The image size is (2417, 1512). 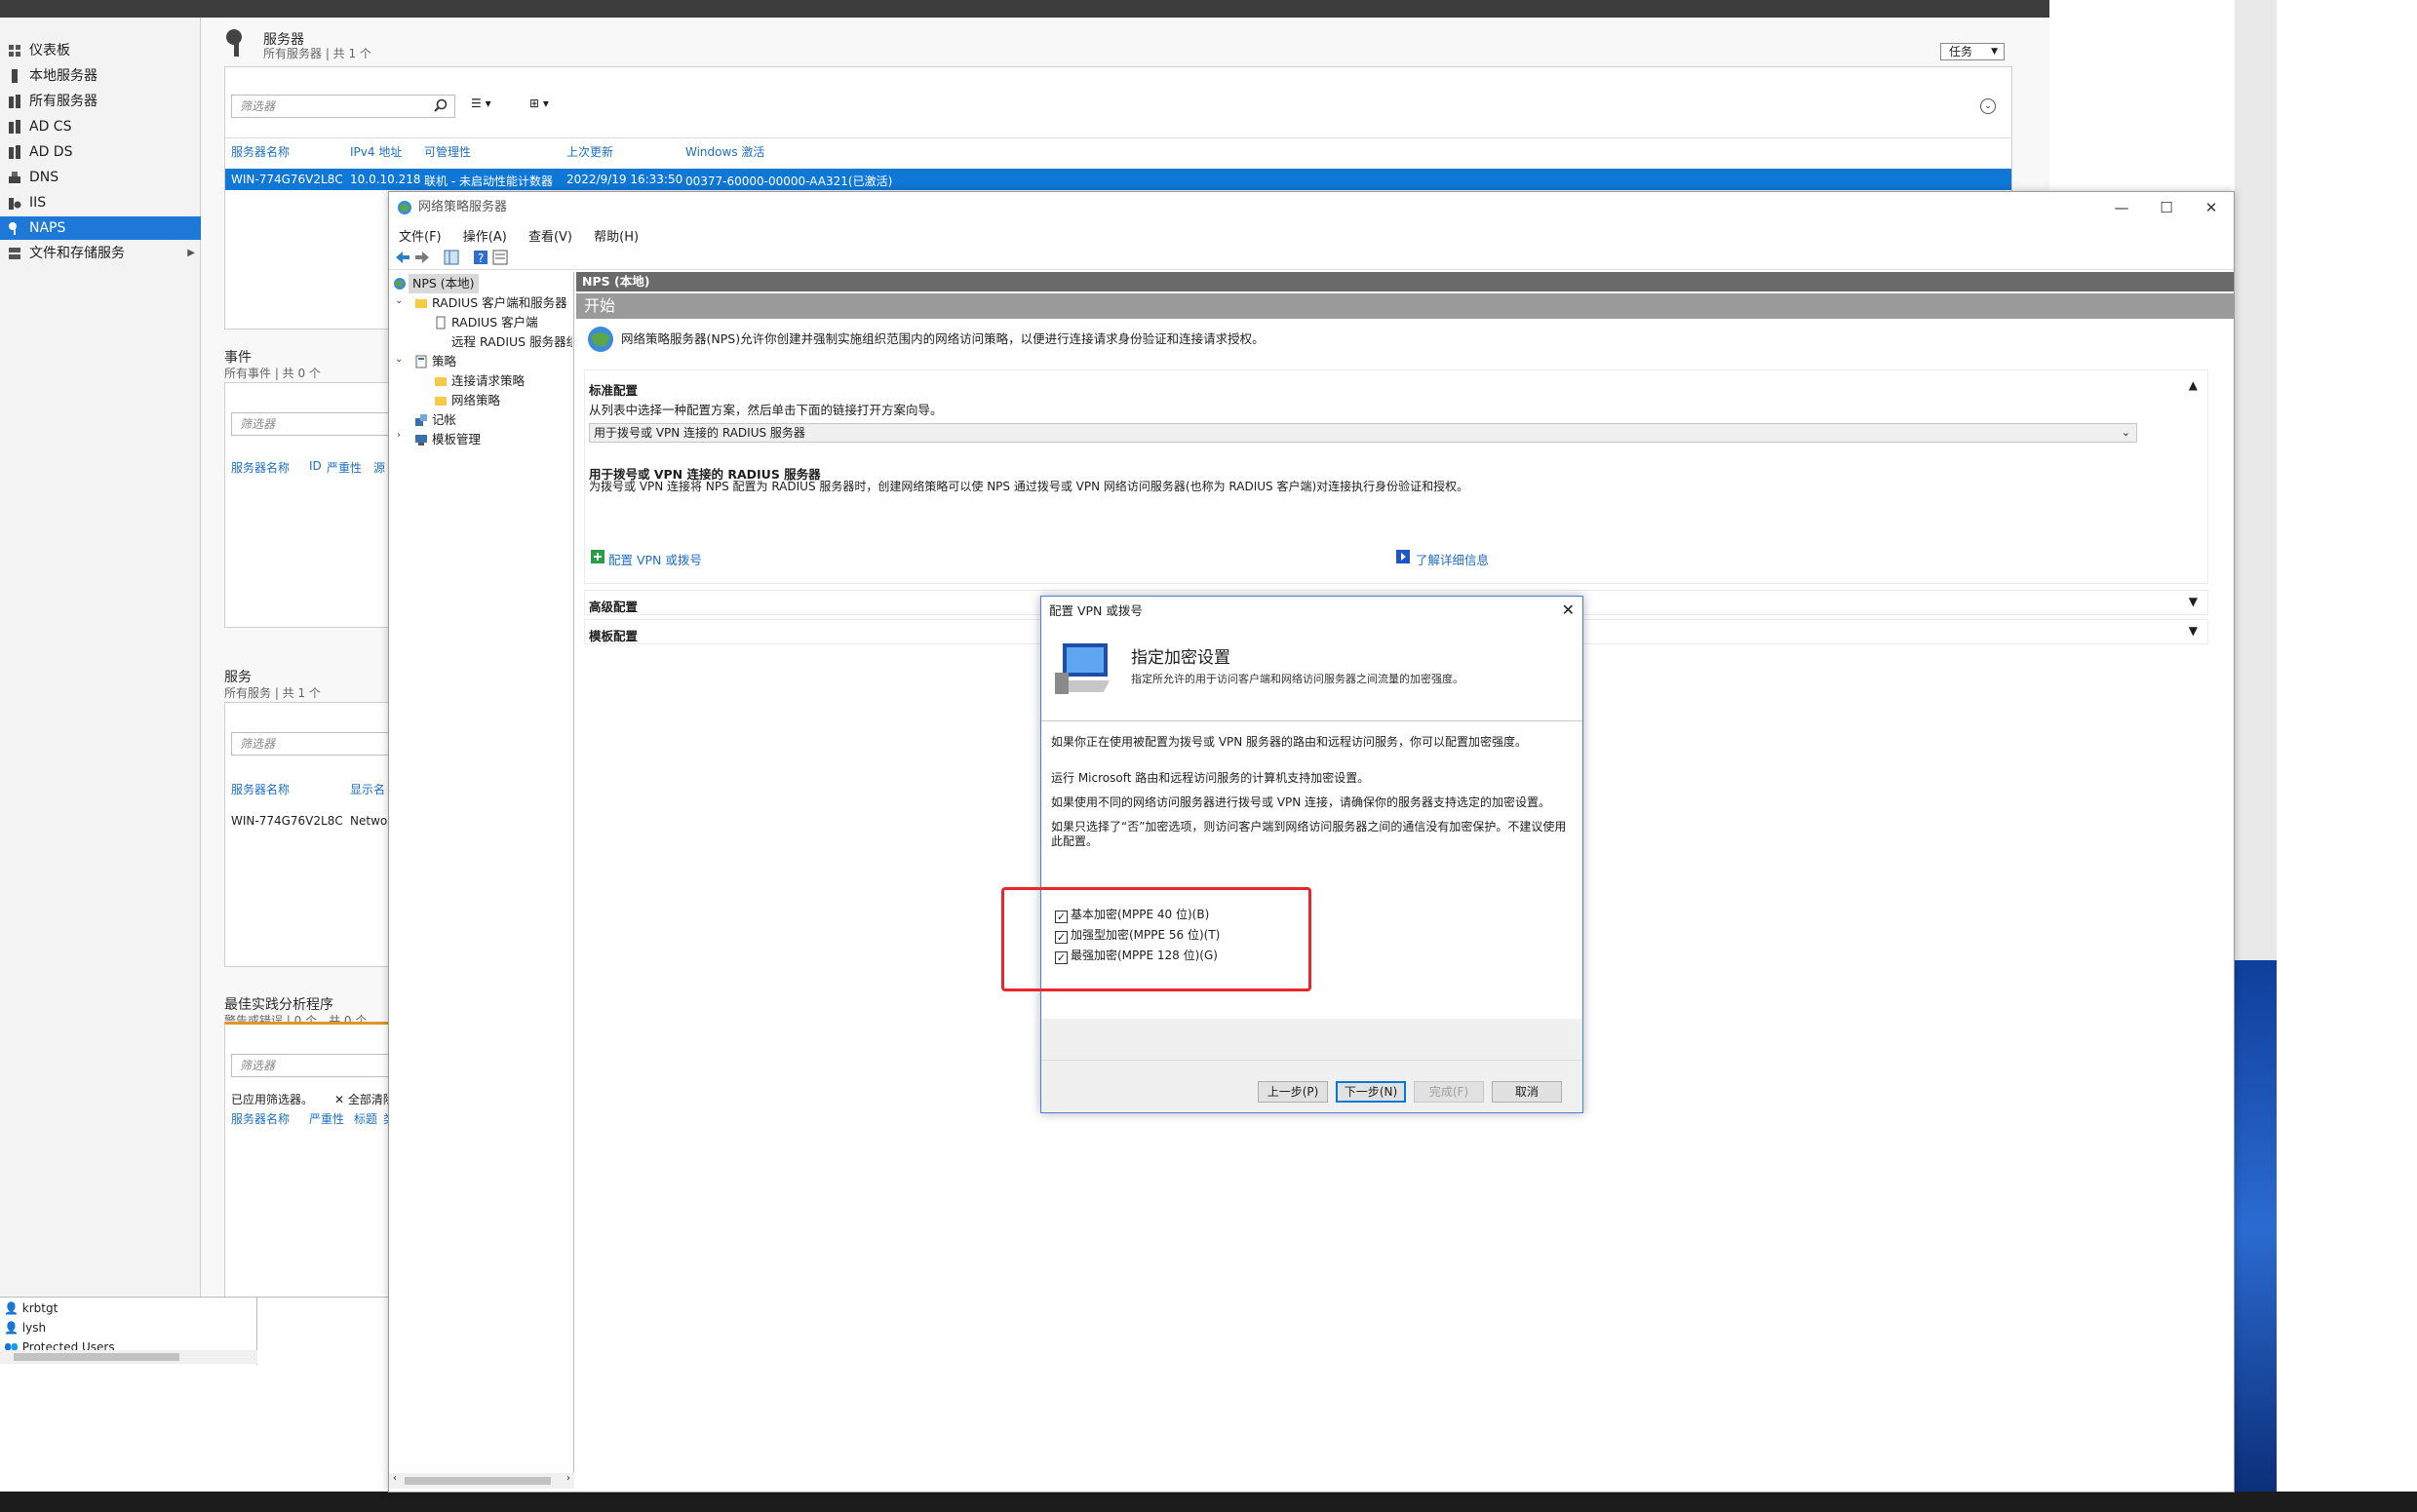 I want to click on back-button: 上一步(P), so click(x=1293, y=1092).